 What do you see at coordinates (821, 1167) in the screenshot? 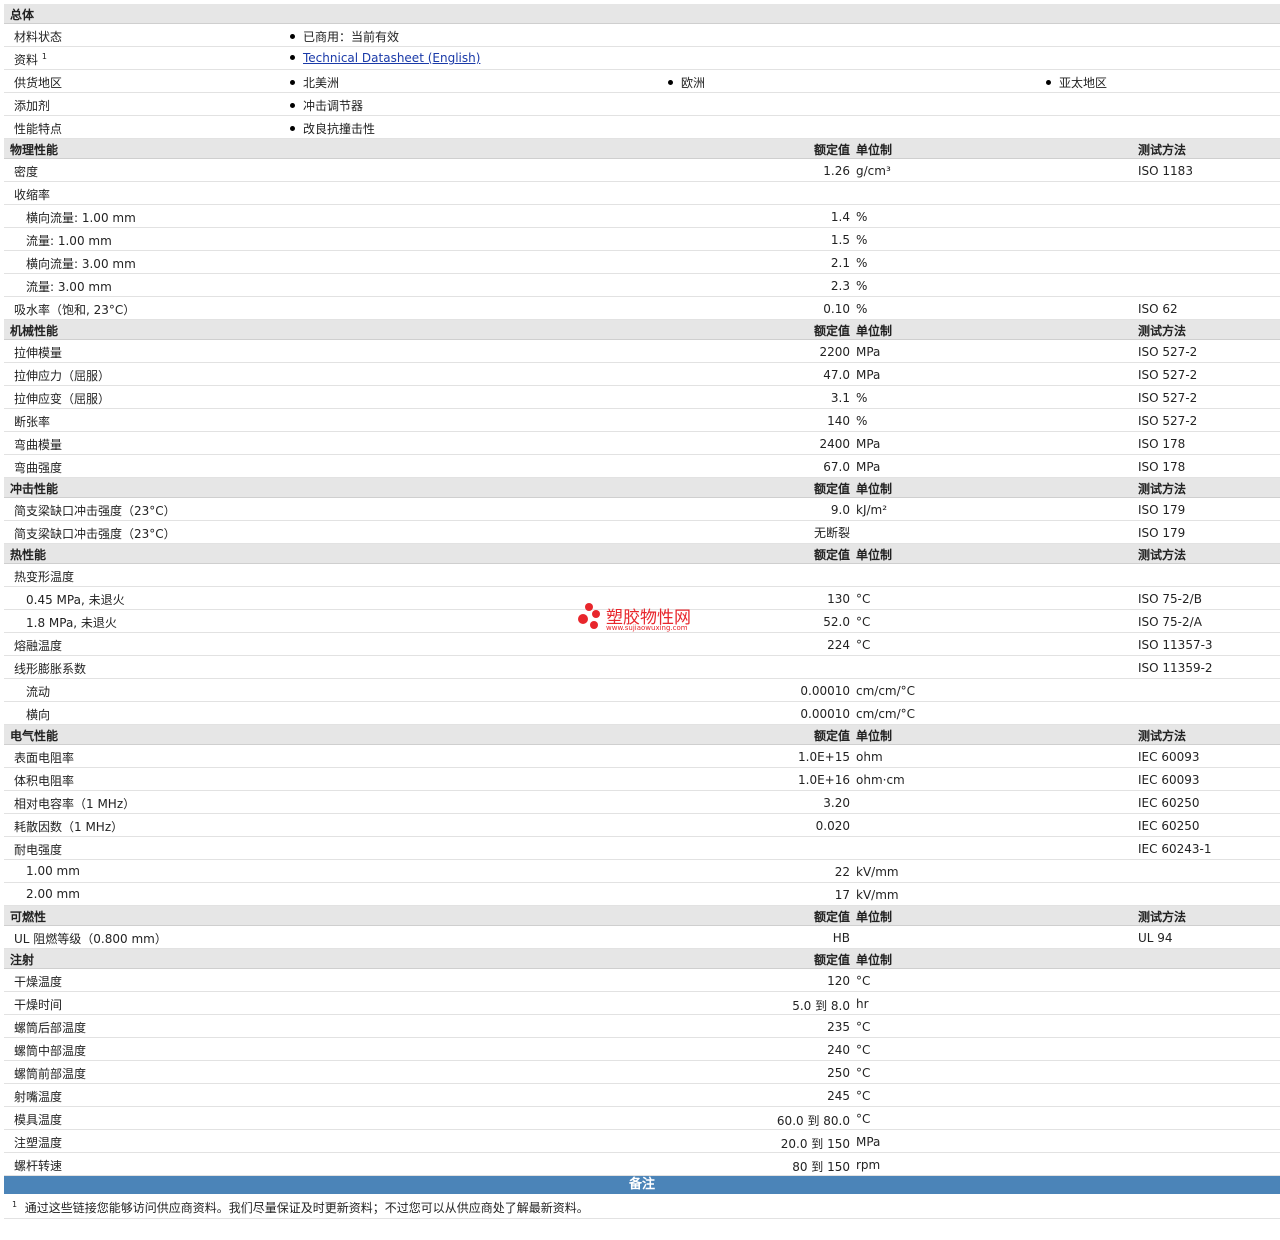
I see `property-value: 80 到 150` at bounding box center [821, 1167].